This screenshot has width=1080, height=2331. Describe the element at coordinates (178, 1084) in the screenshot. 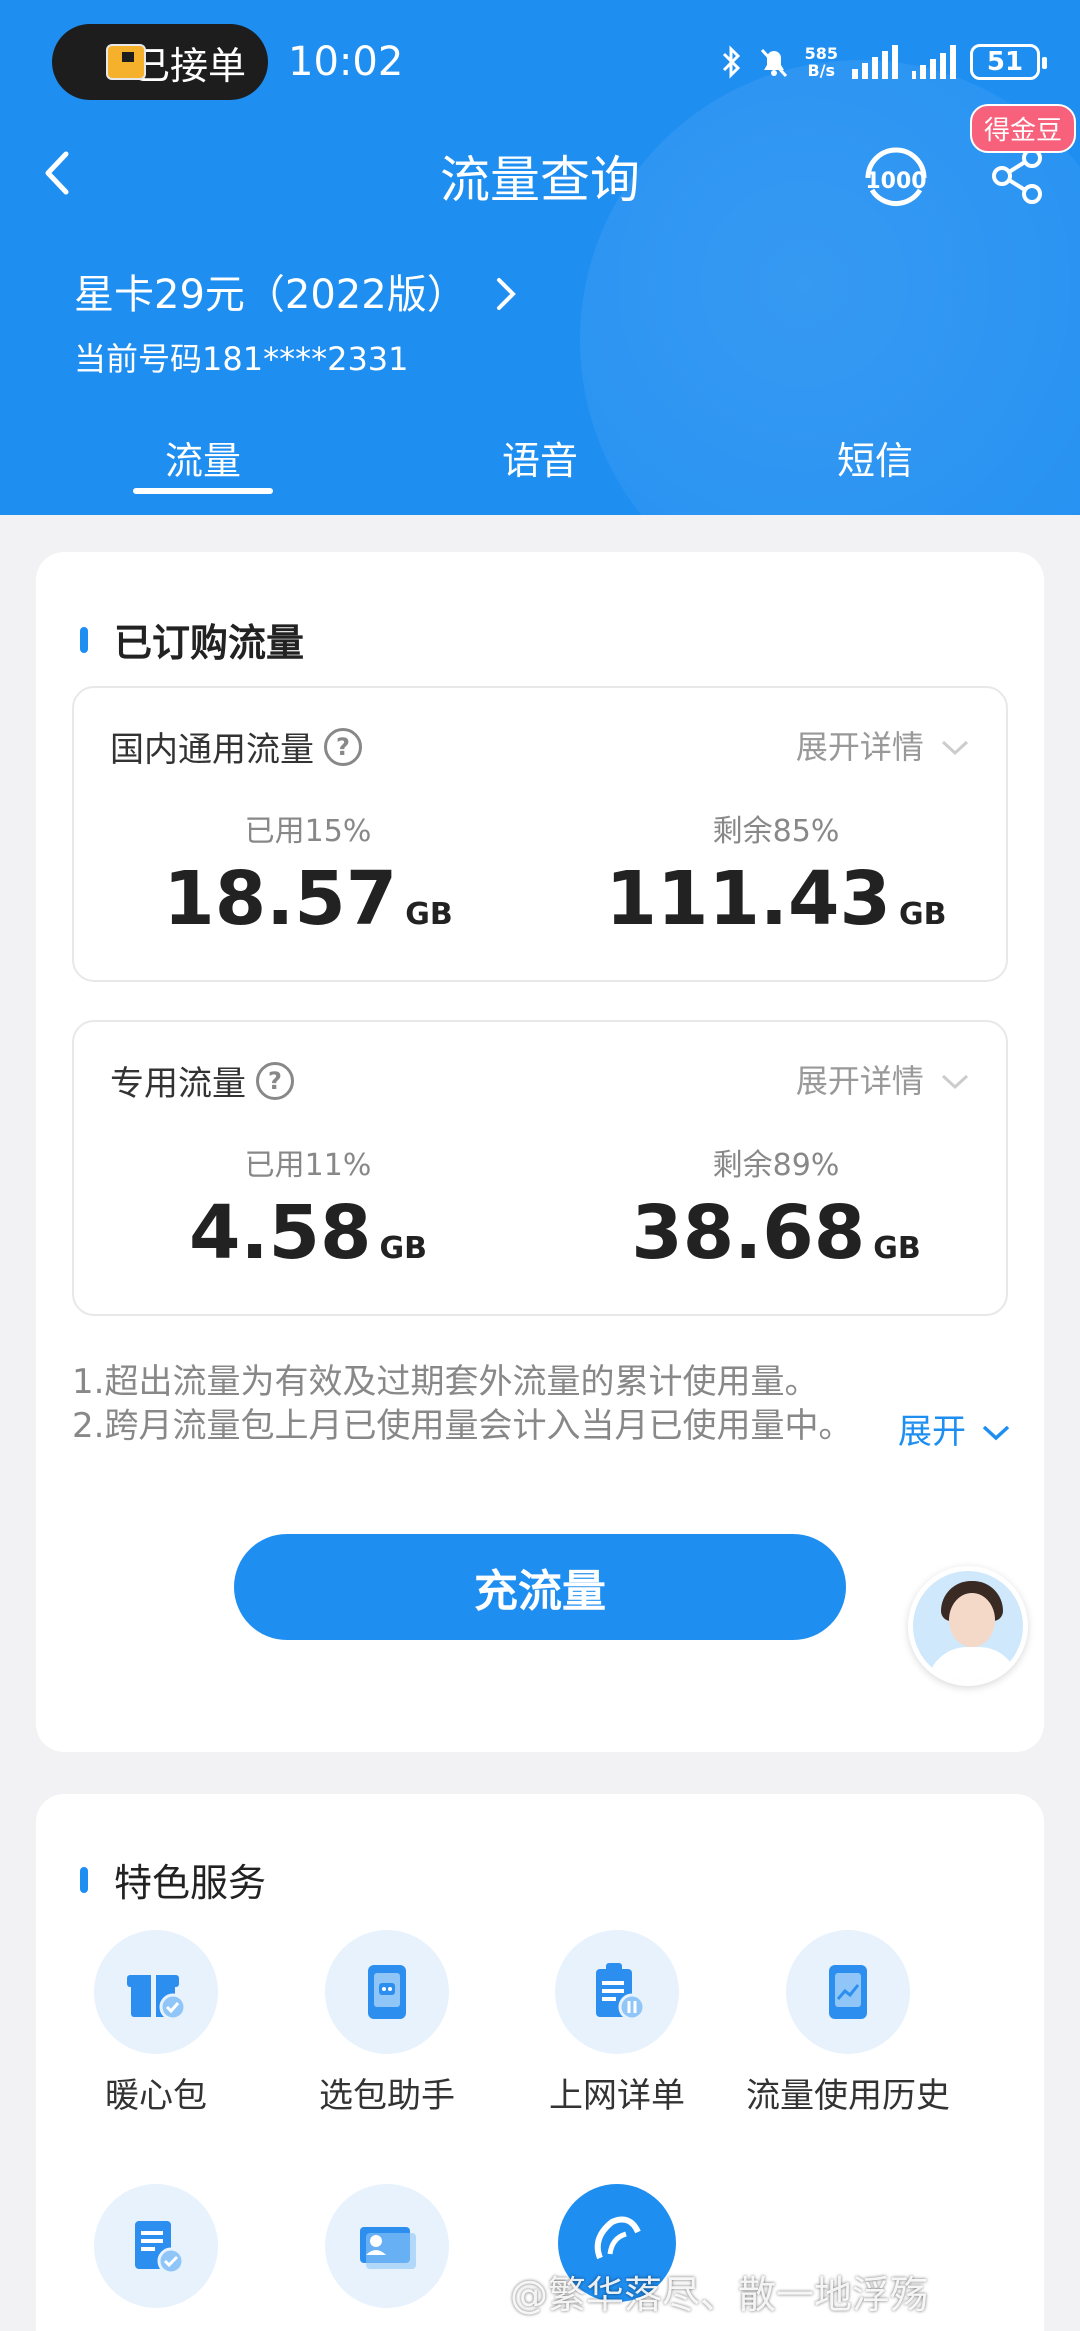

I see `special-data-title-text: 专用流量` at that location.